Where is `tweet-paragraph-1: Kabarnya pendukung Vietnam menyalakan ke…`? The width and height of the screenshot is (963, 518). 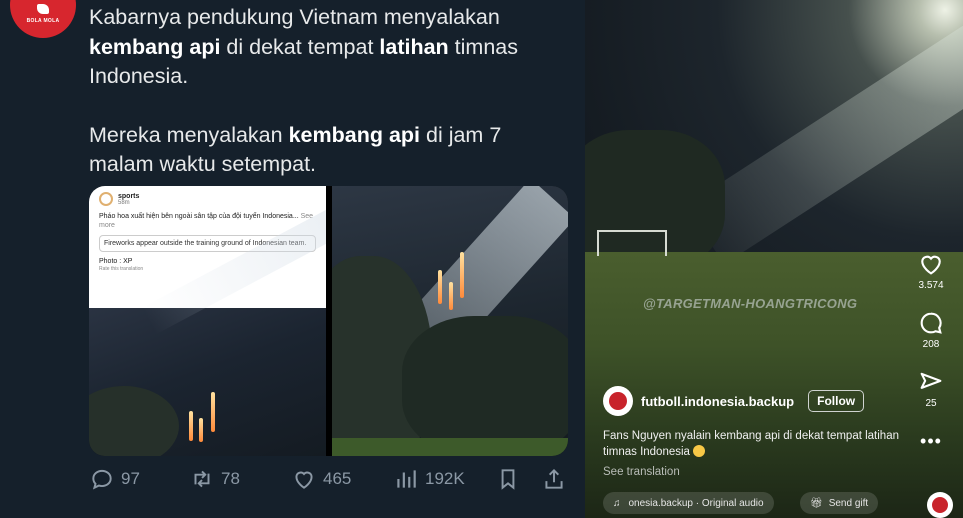 tweet-paragraph-1: Kabarnya pendukung Vietnam menyalakan ke… is located at coordinates (329, 47).